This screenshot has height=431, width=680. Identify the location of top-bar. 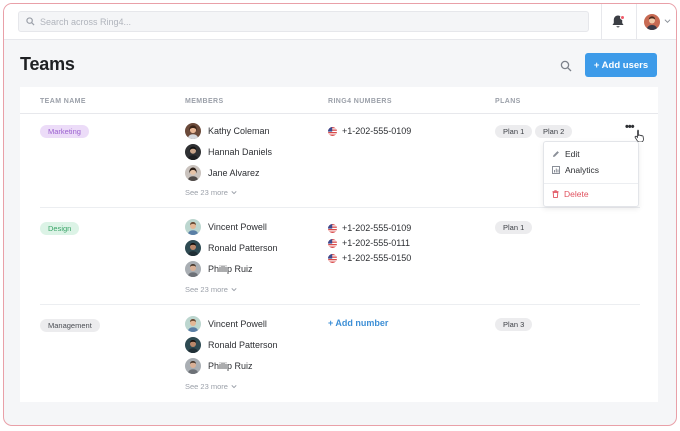
(340, 22).